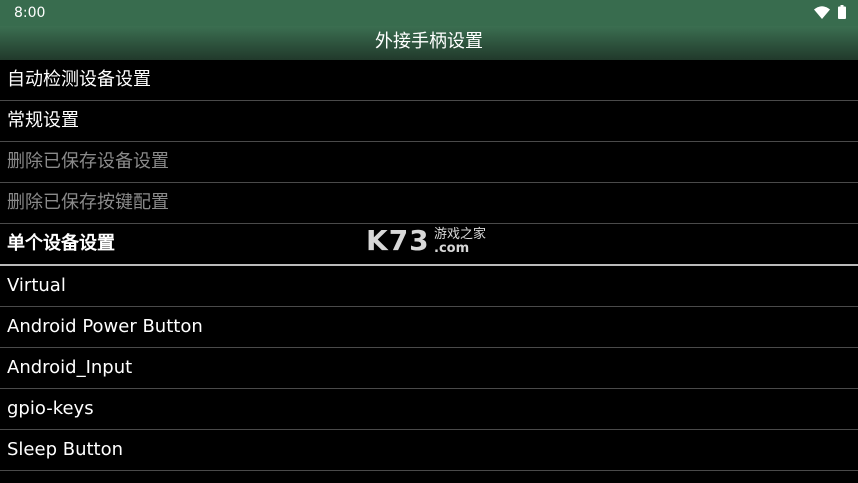  Describe the element at coordinates (30, 13) in the screenshot. I see `status-time: 8:00` at that location.